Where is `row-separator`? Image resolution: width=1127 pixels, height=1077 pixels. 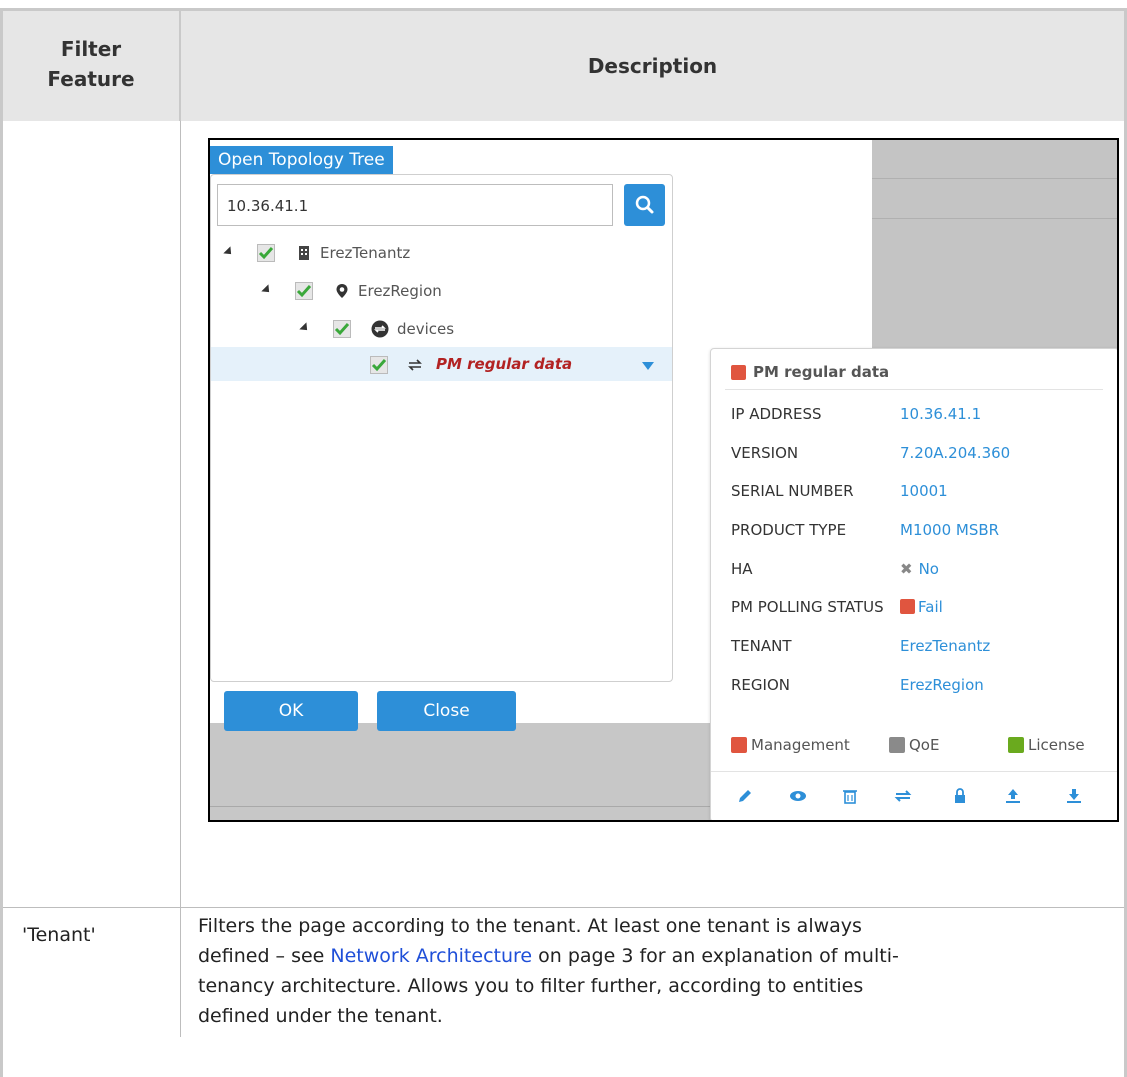 row-separator is located at coordinates (563, 907).